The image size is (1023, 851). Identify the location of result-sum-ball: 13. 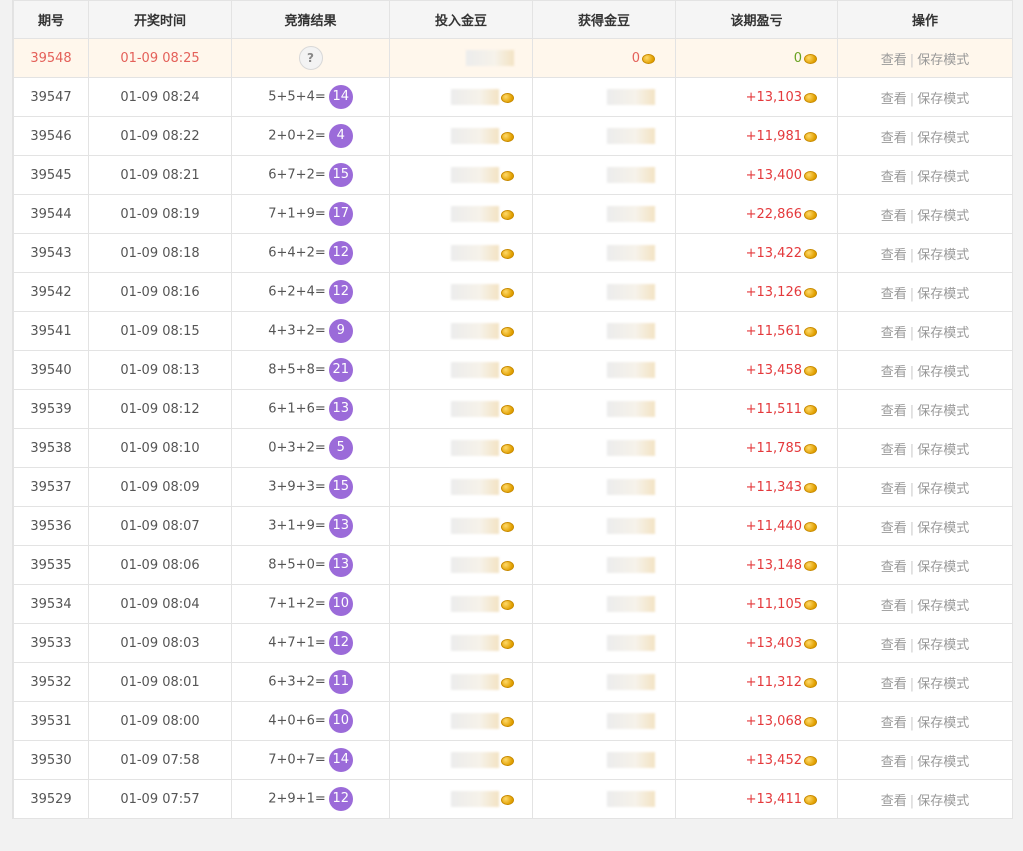
(340, 409).